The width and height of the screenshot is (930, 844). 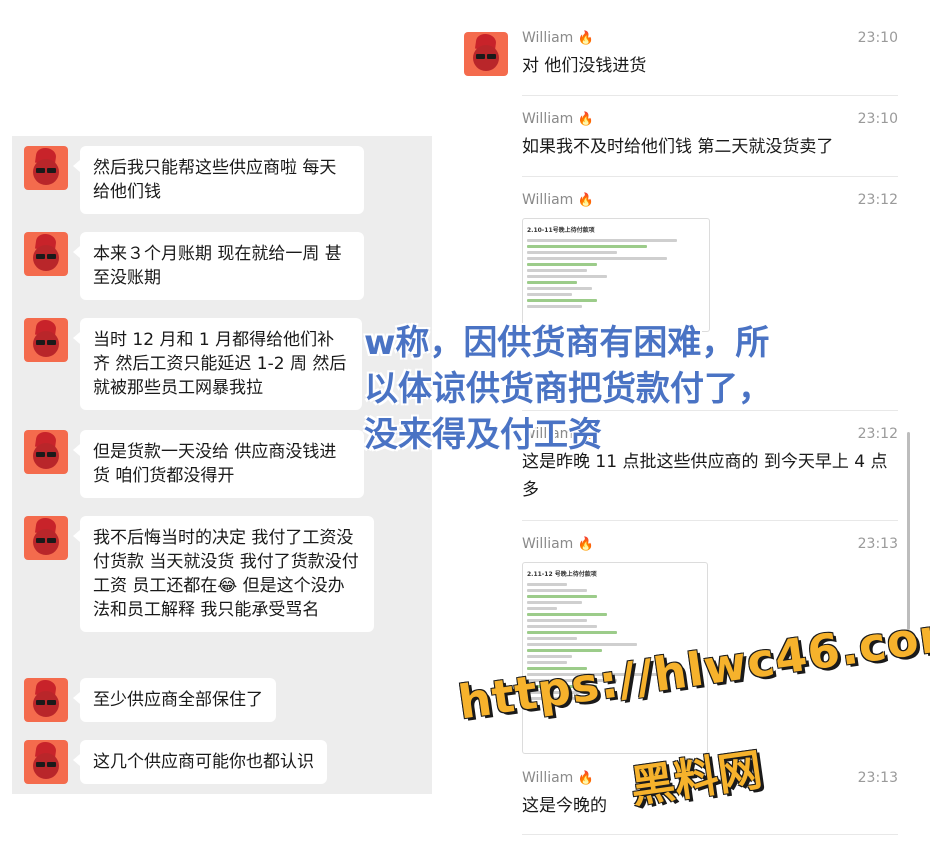 What do you see at coordinates (174, 700) in the screenshot?
I see `message-bubble: 至少供应商全部保住了` at bounding box center [174, 700].